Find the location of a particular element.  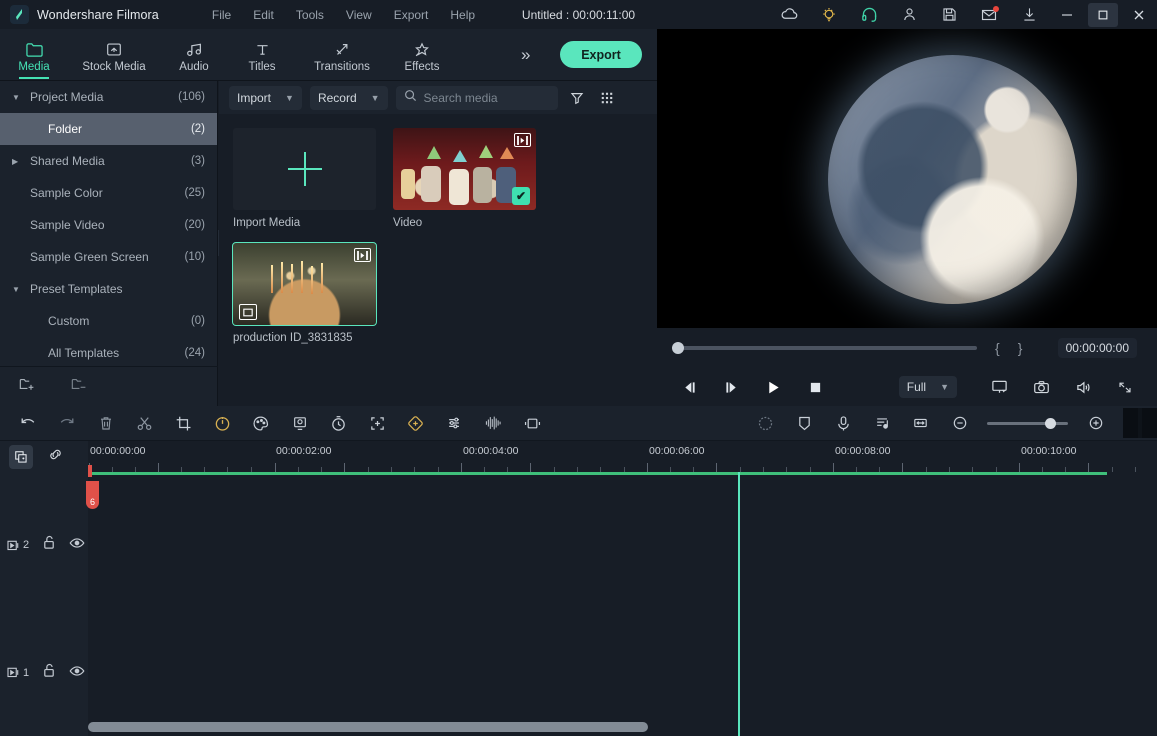

sidebar-item-folder: Folder (2) is located at coordinates (108, 129).